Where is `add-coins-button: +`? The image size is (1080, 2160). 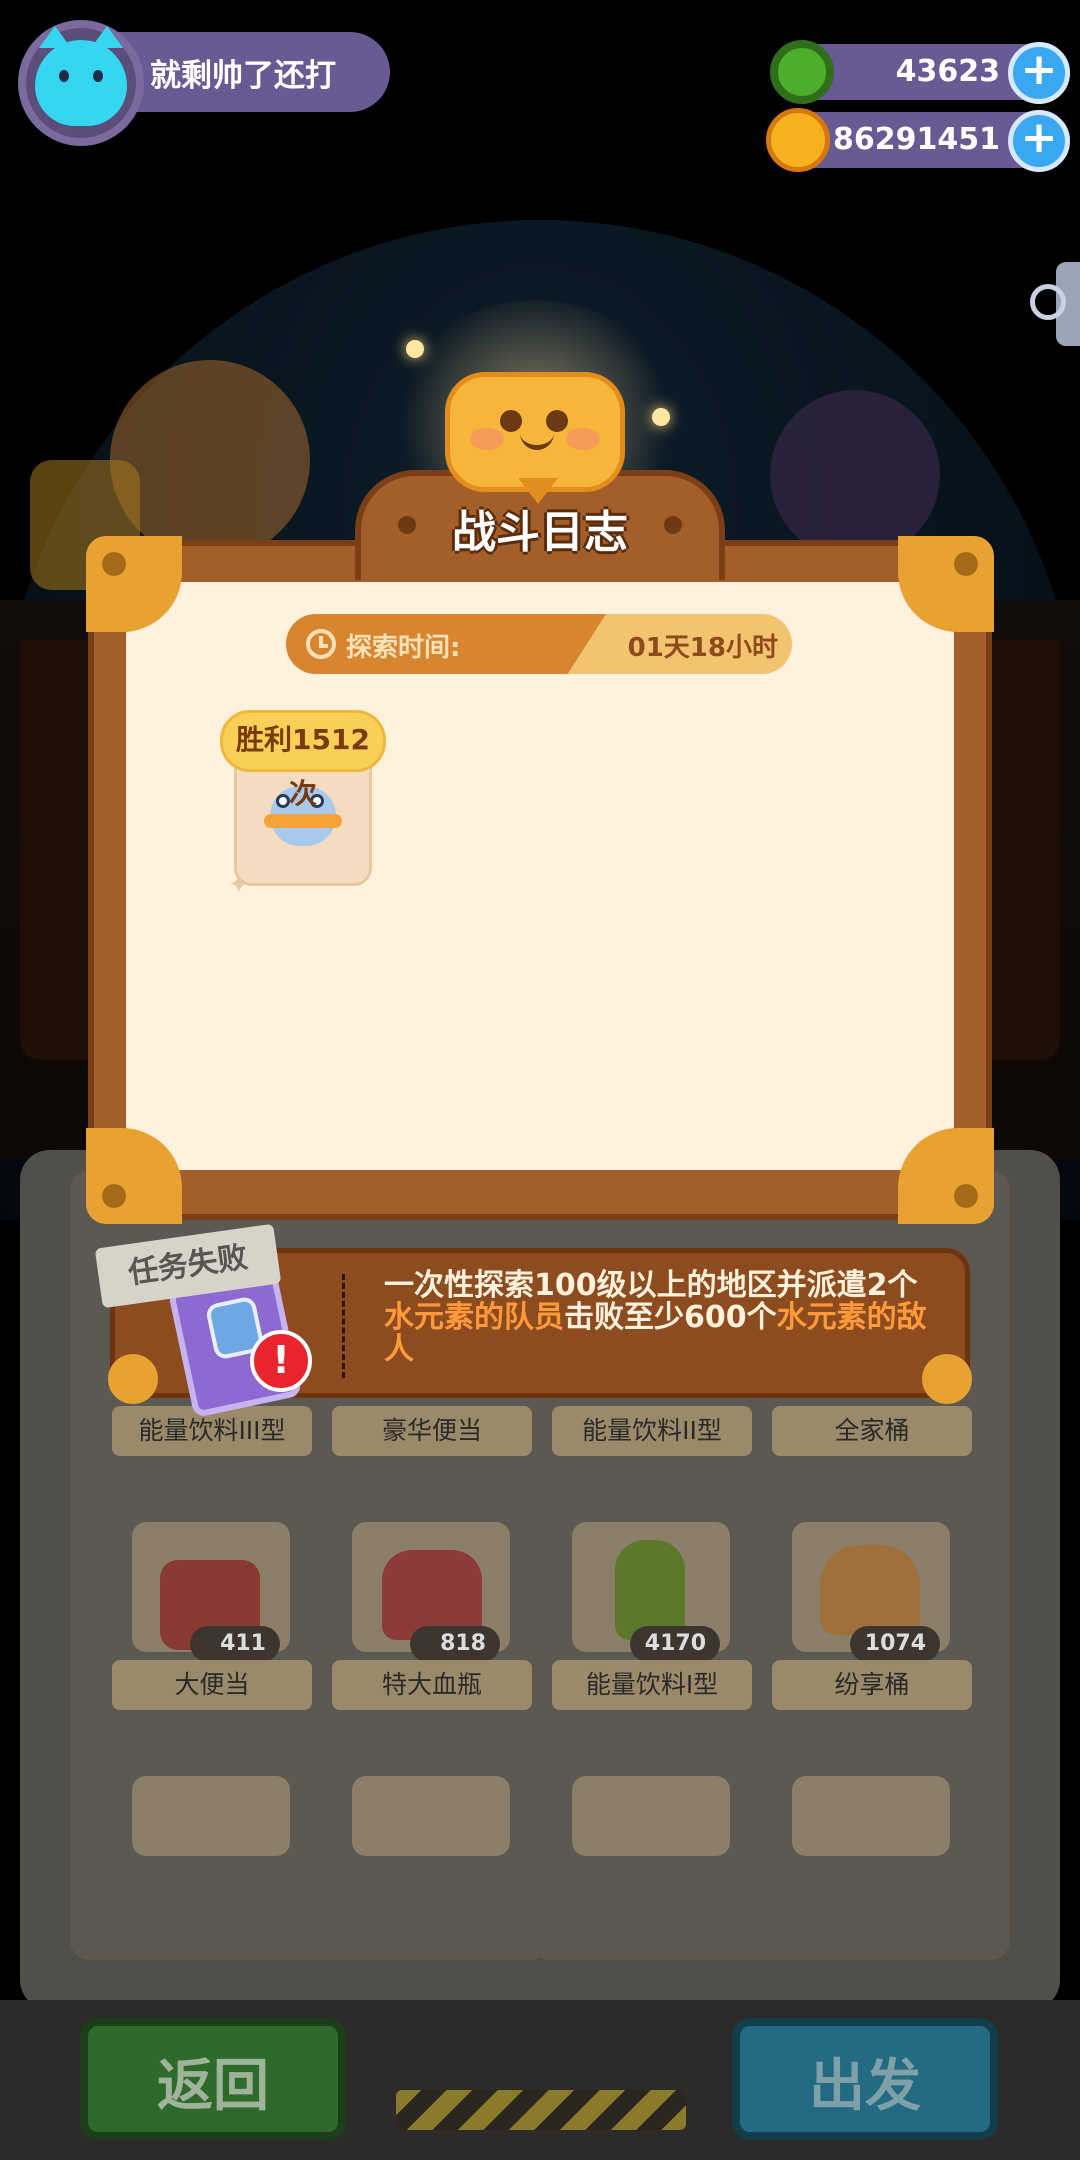 add-coins-button: + is located at coordinates (1039, 141).